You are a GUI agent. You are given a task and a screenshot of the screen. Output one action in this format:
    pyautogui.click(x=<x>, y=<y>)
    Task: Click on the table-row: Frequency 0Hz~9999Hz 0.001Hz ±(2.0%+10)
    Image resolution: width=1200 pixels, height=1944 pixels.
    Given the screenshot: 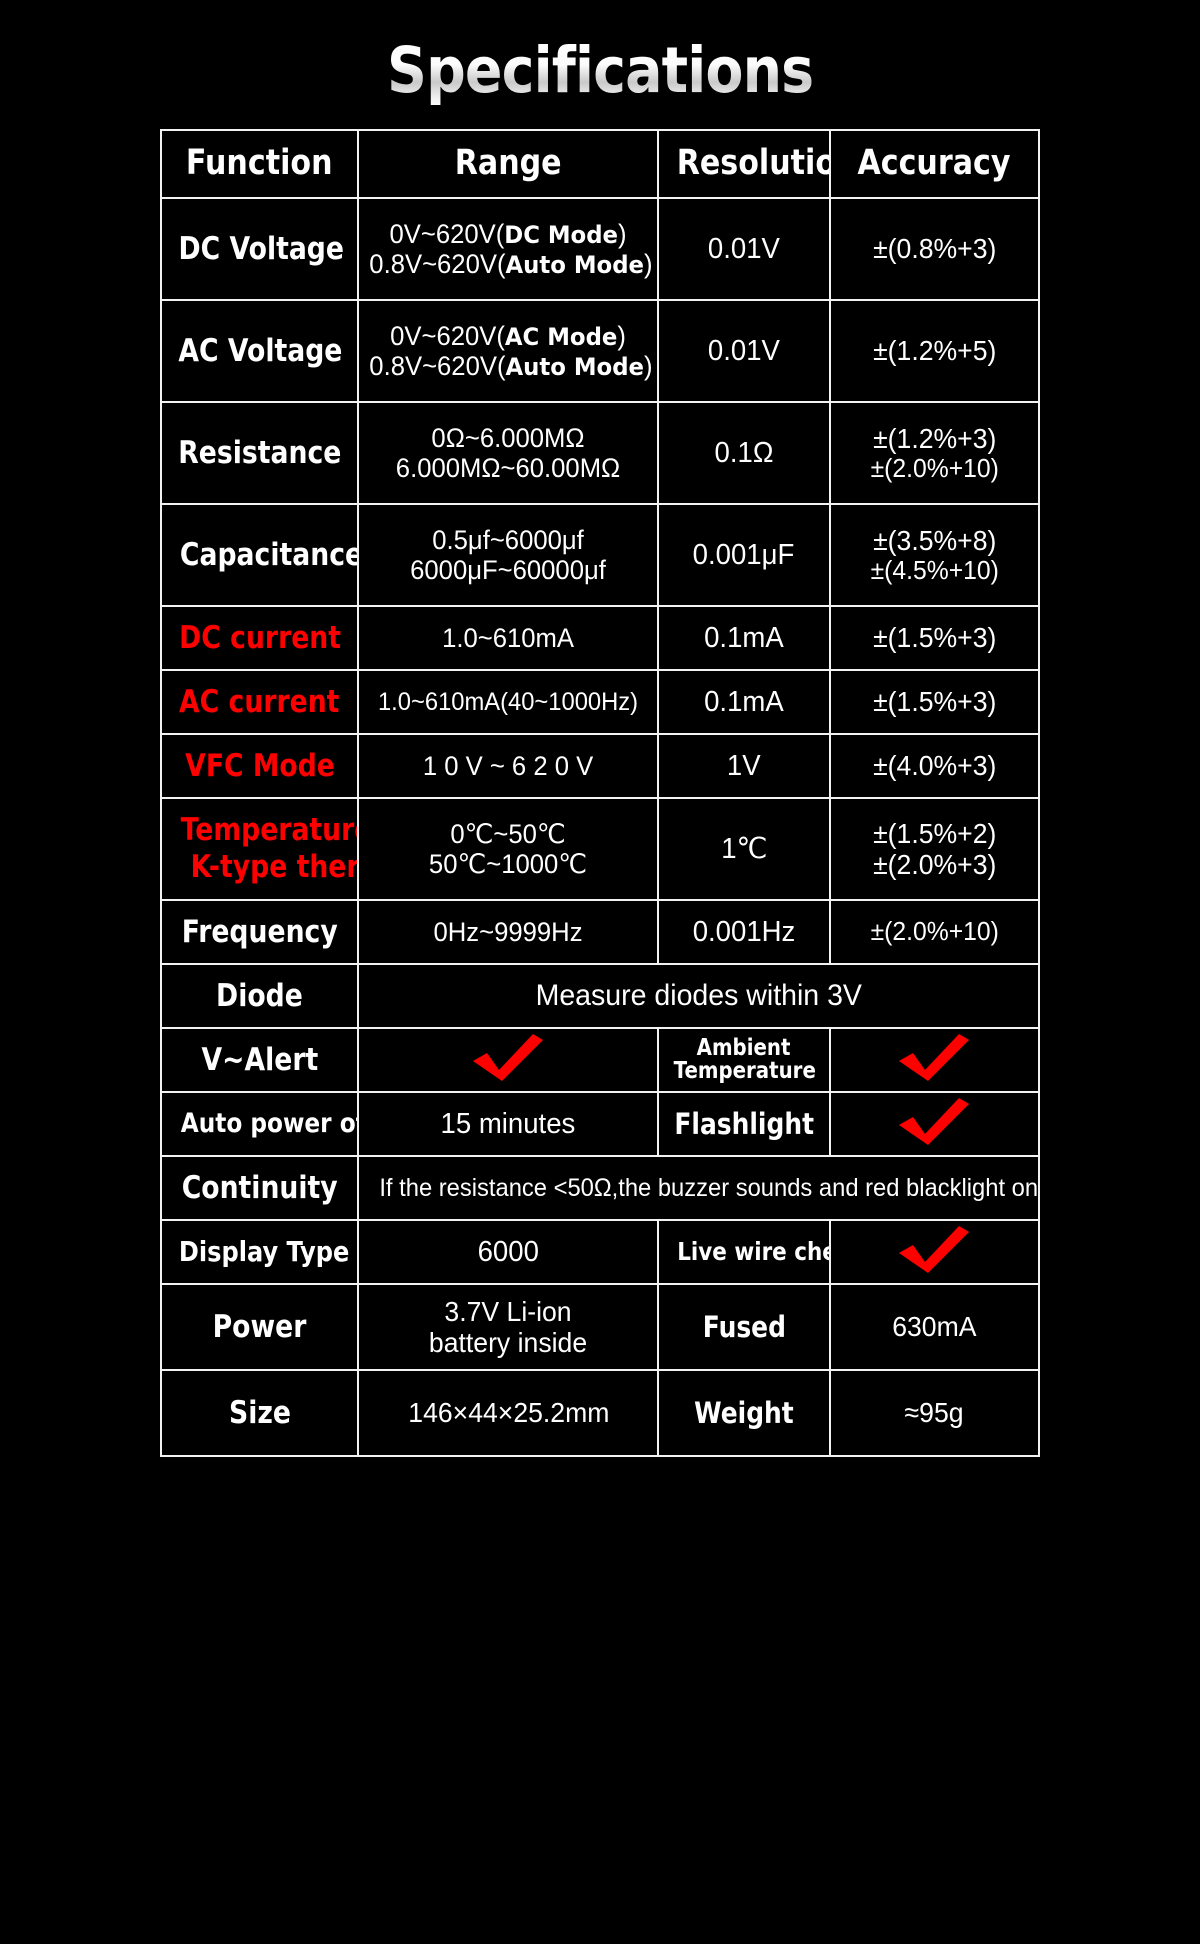 What is the action you would take?
    pyautogui.click(x=600, y=932)
    